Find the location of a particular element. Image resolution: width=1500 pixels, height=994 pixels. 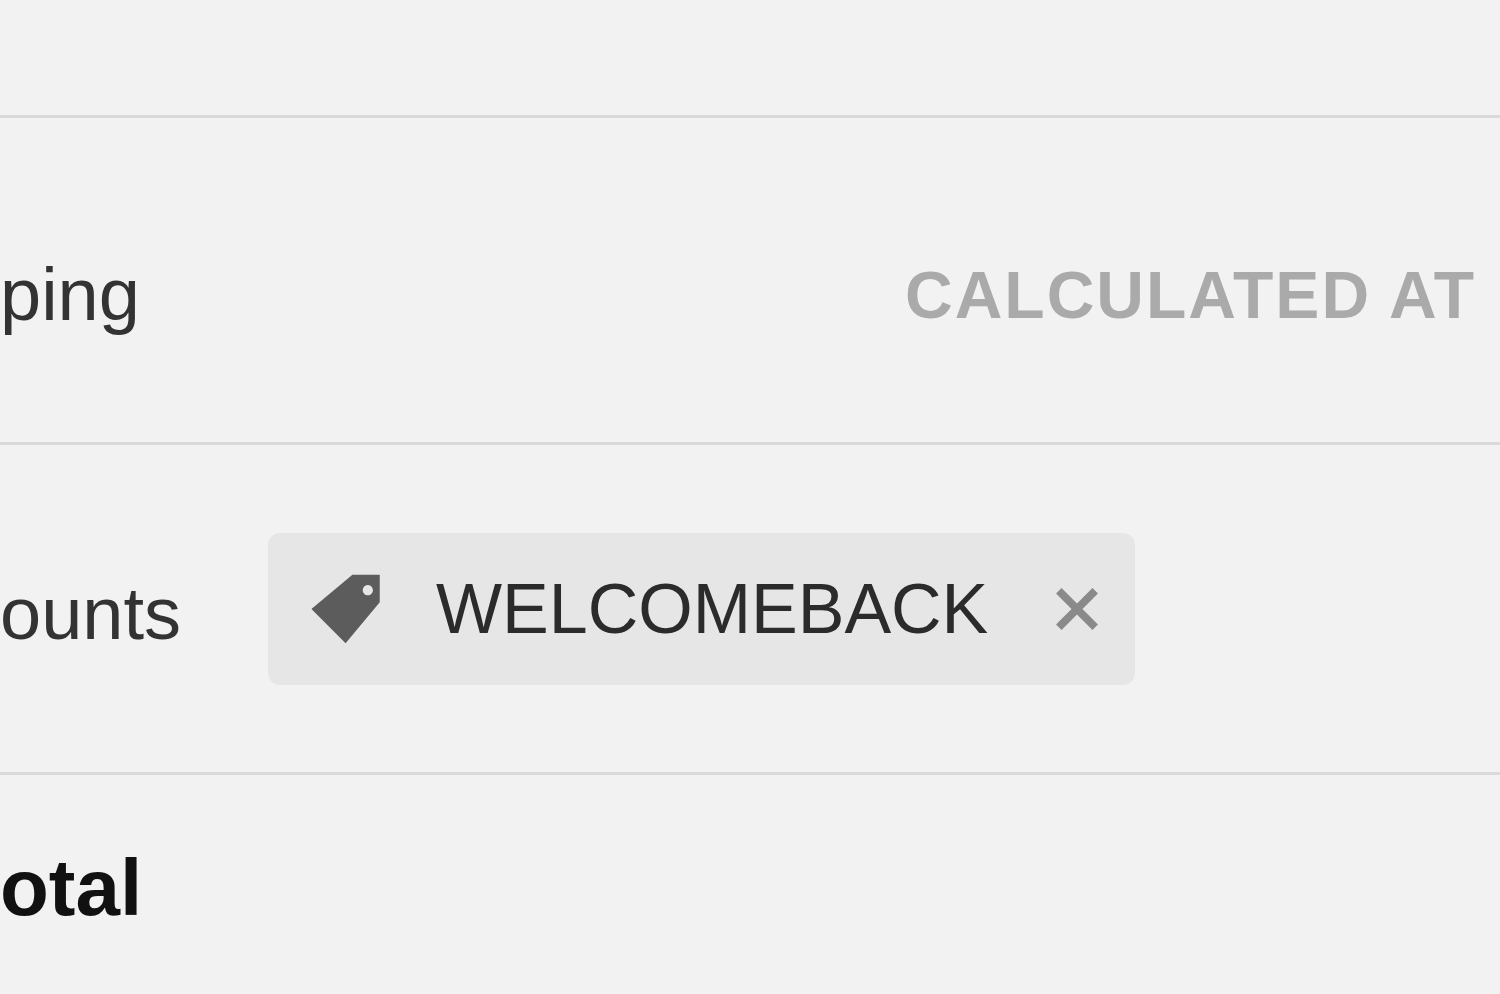

discount-code: WELCOMEBACK is located at coordinates (712, 608).